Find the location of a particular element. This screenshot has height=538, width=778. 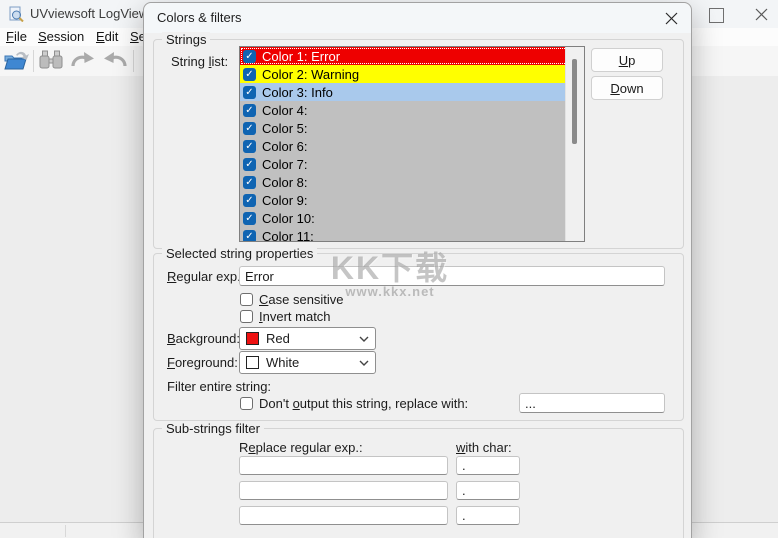

list-item-label: Color 4: is located at coordinates (285, 110).